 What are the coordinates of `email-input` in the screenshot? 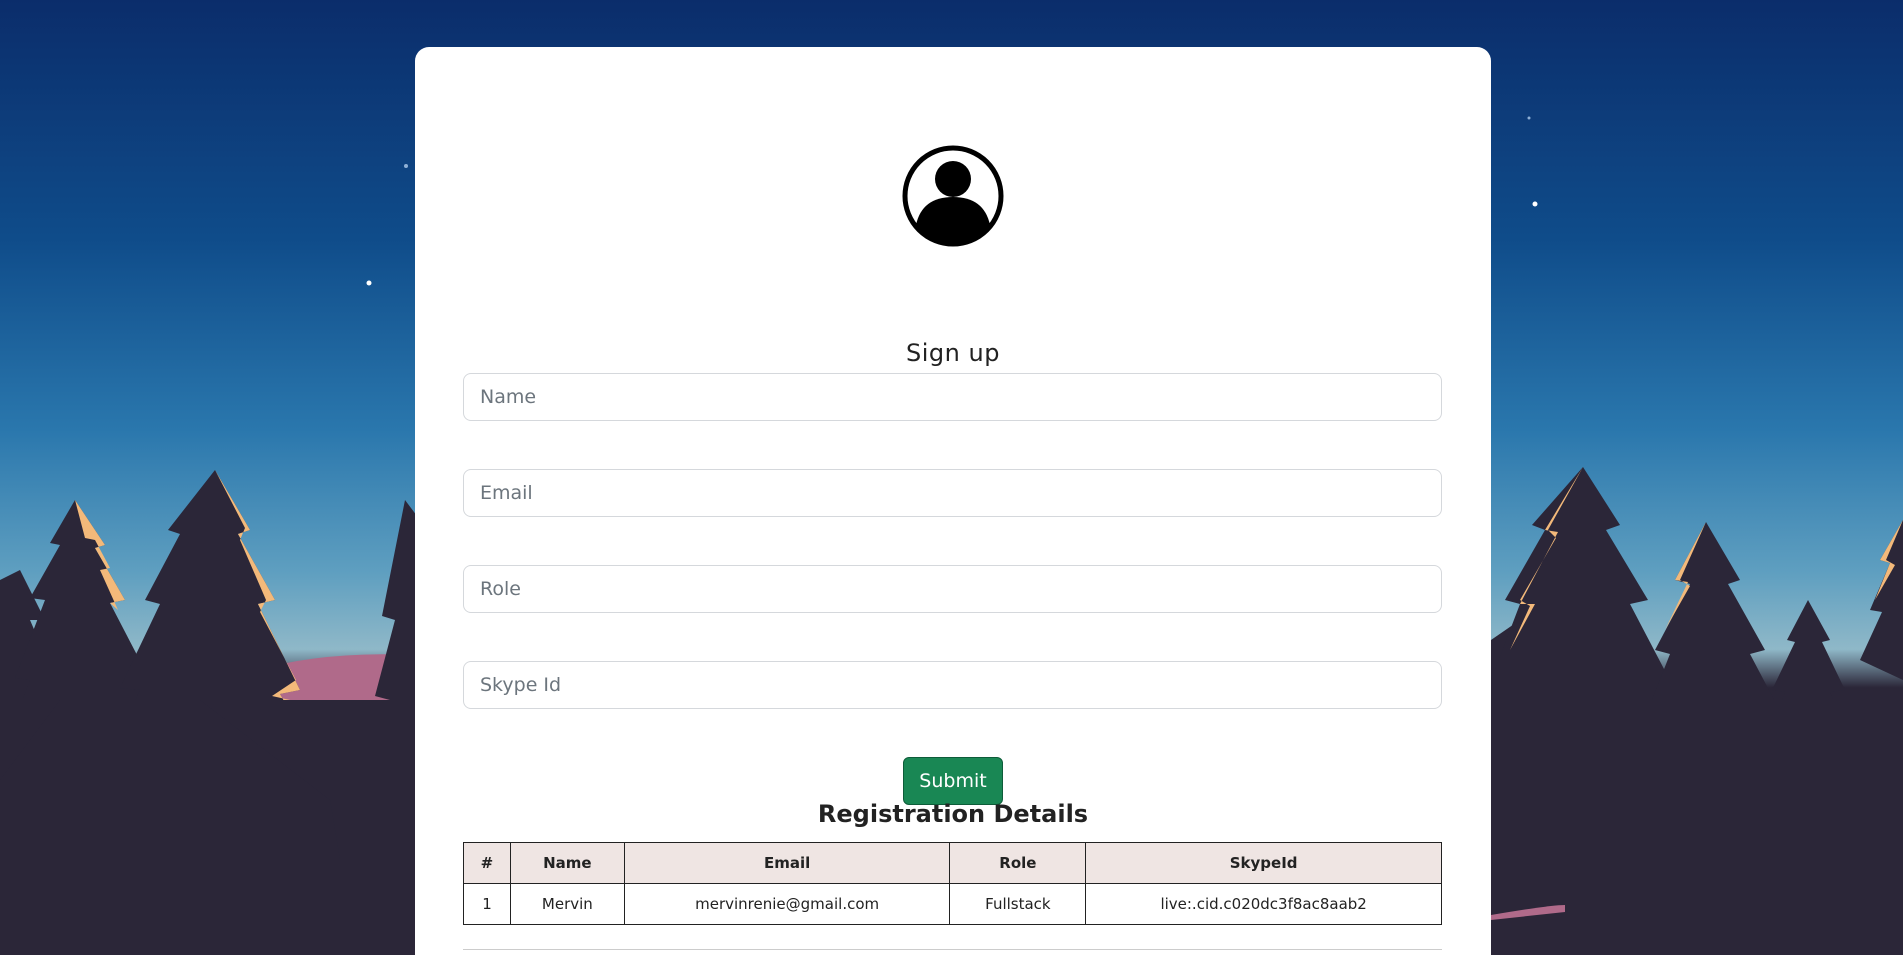 It's located at (952, 493).